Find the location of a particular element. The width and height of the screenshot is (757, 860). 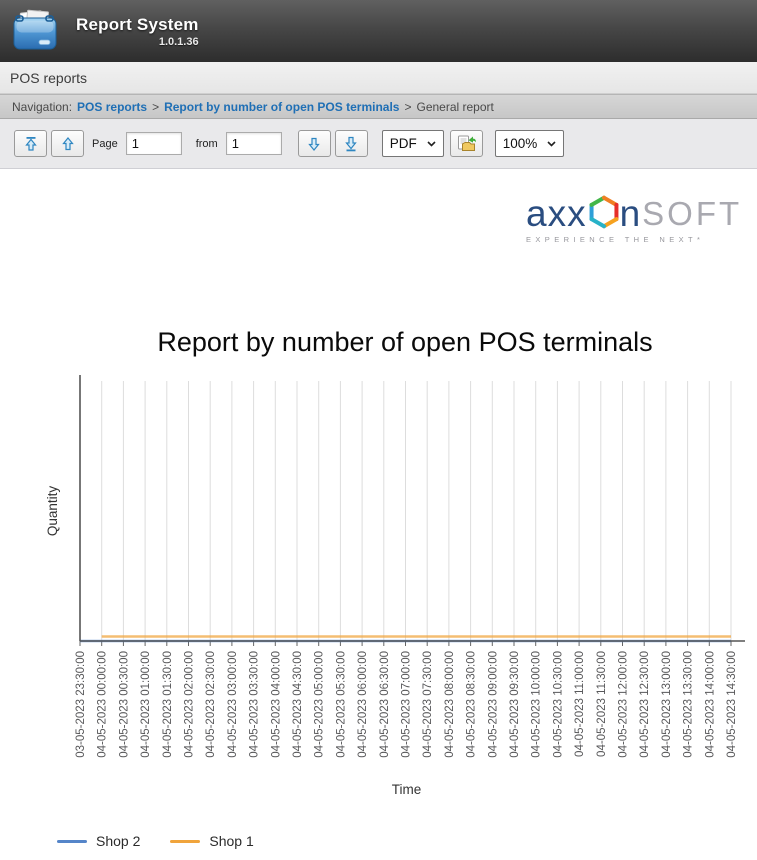

last-page-button is located at coordinates (351, 143).